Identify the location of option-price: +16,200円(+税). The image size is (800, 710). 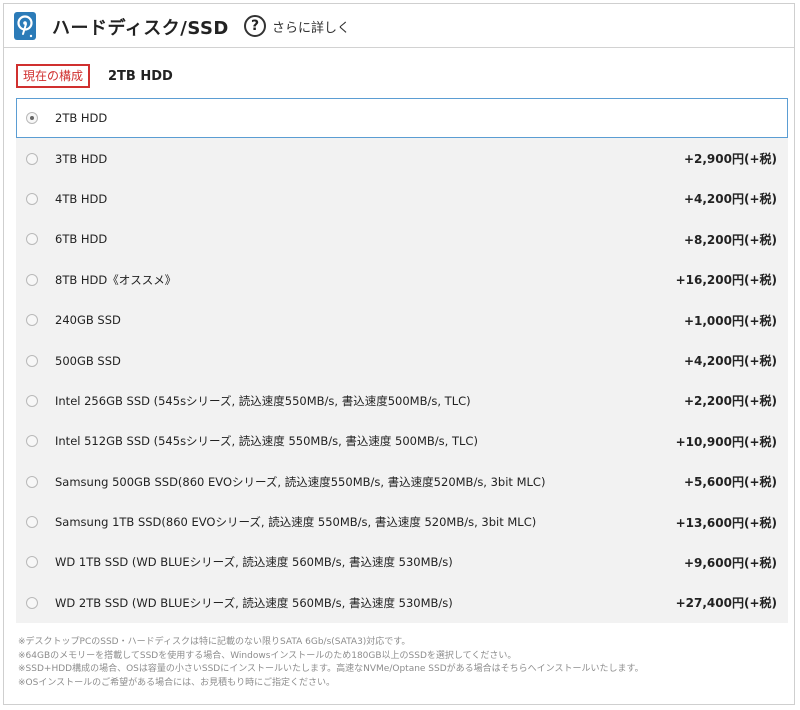
(726, 280).